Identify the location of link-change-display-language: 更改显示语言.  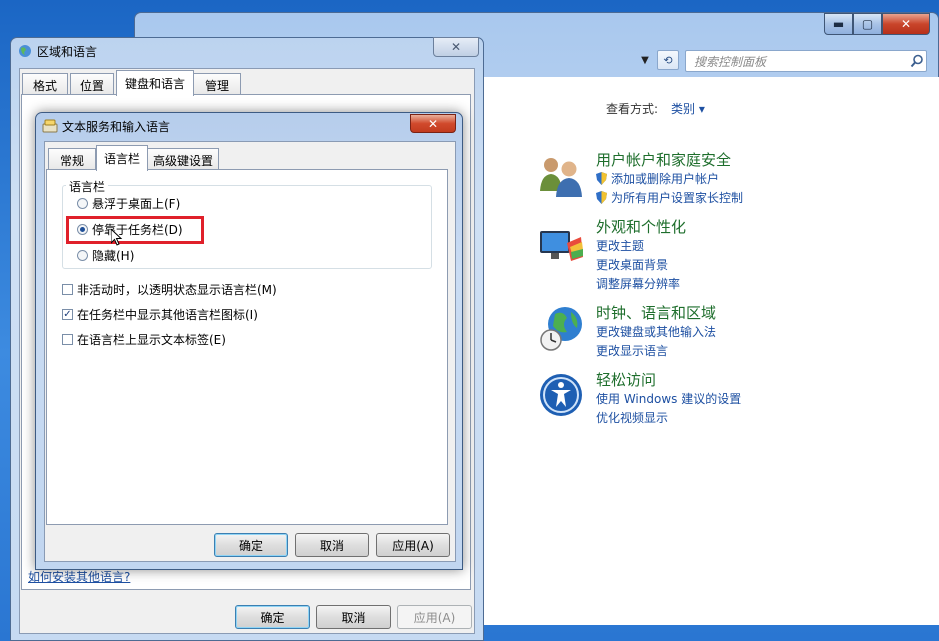
(632, 350).